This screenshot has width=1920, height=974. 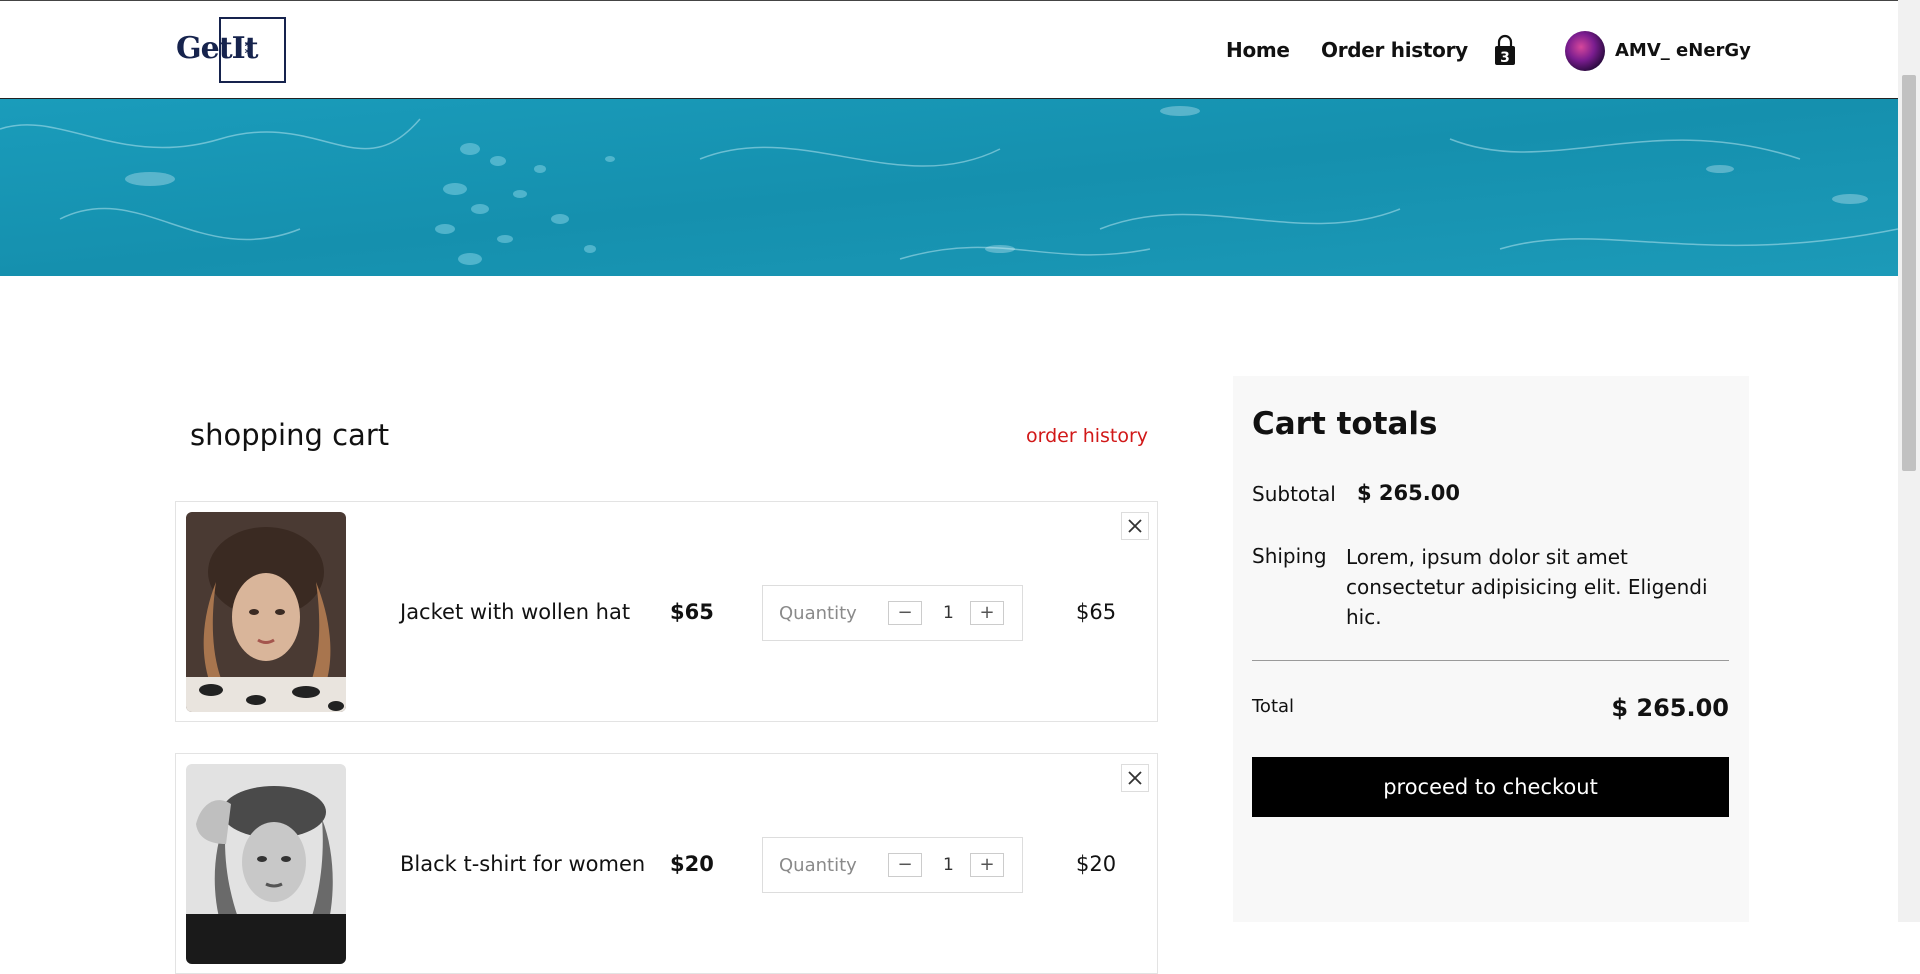 What do you see at coordinates (1087, 436) in the screenshot?
I see `order-history-link: order history` at bounding box center [1087, 436].